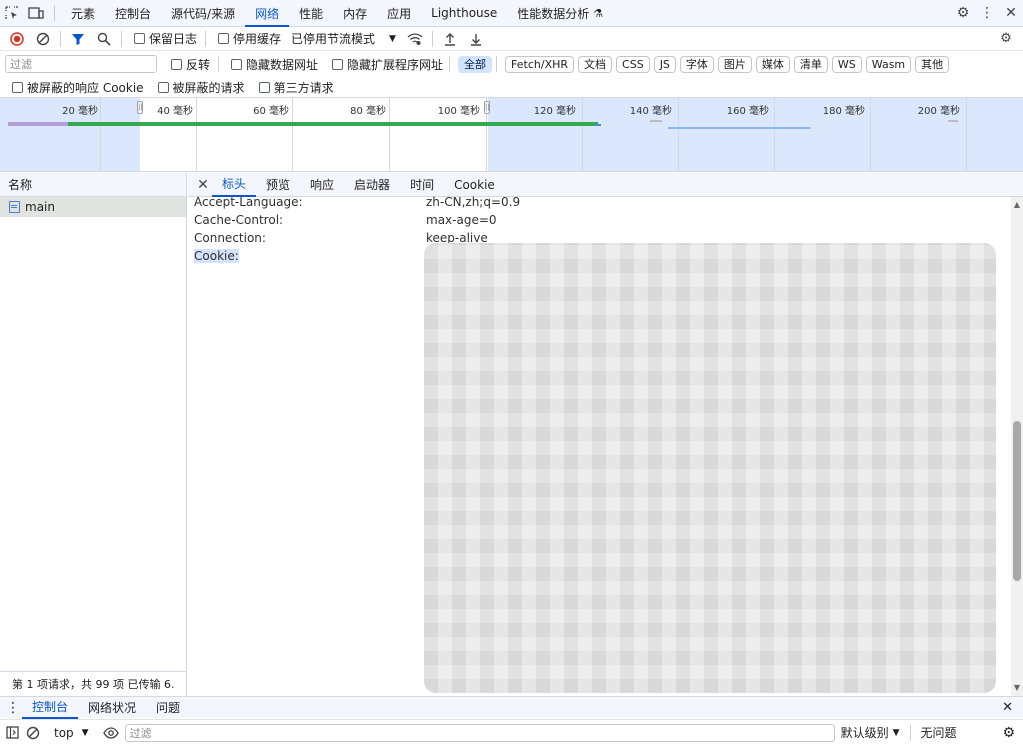 The width and height of the screenshot is (1023, 745). Describe the element at coordinates (464, 13) in the screenshot. I see `tab-lighthouse: Lighthouse` at that location.